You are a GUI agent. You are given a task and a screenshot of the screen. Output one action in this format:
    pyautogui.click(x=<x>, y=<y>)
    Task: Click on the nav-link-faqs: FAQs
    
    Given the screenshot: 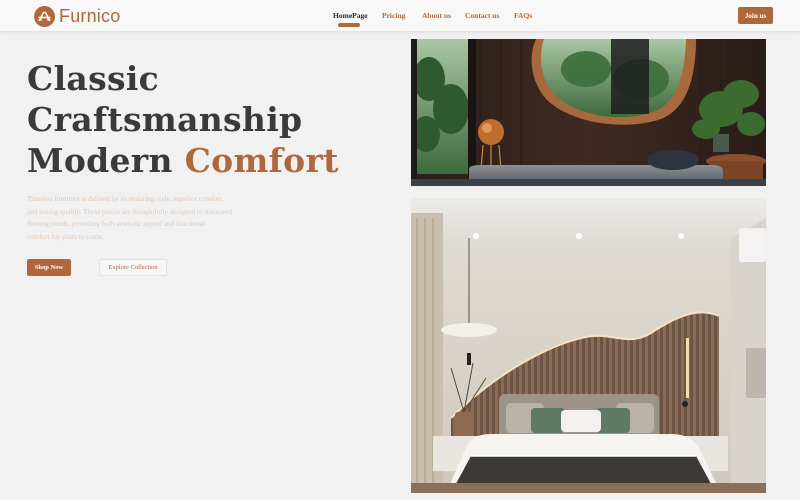 What is the action you would take?
    pyautogui.click(x=523, y=15)
    